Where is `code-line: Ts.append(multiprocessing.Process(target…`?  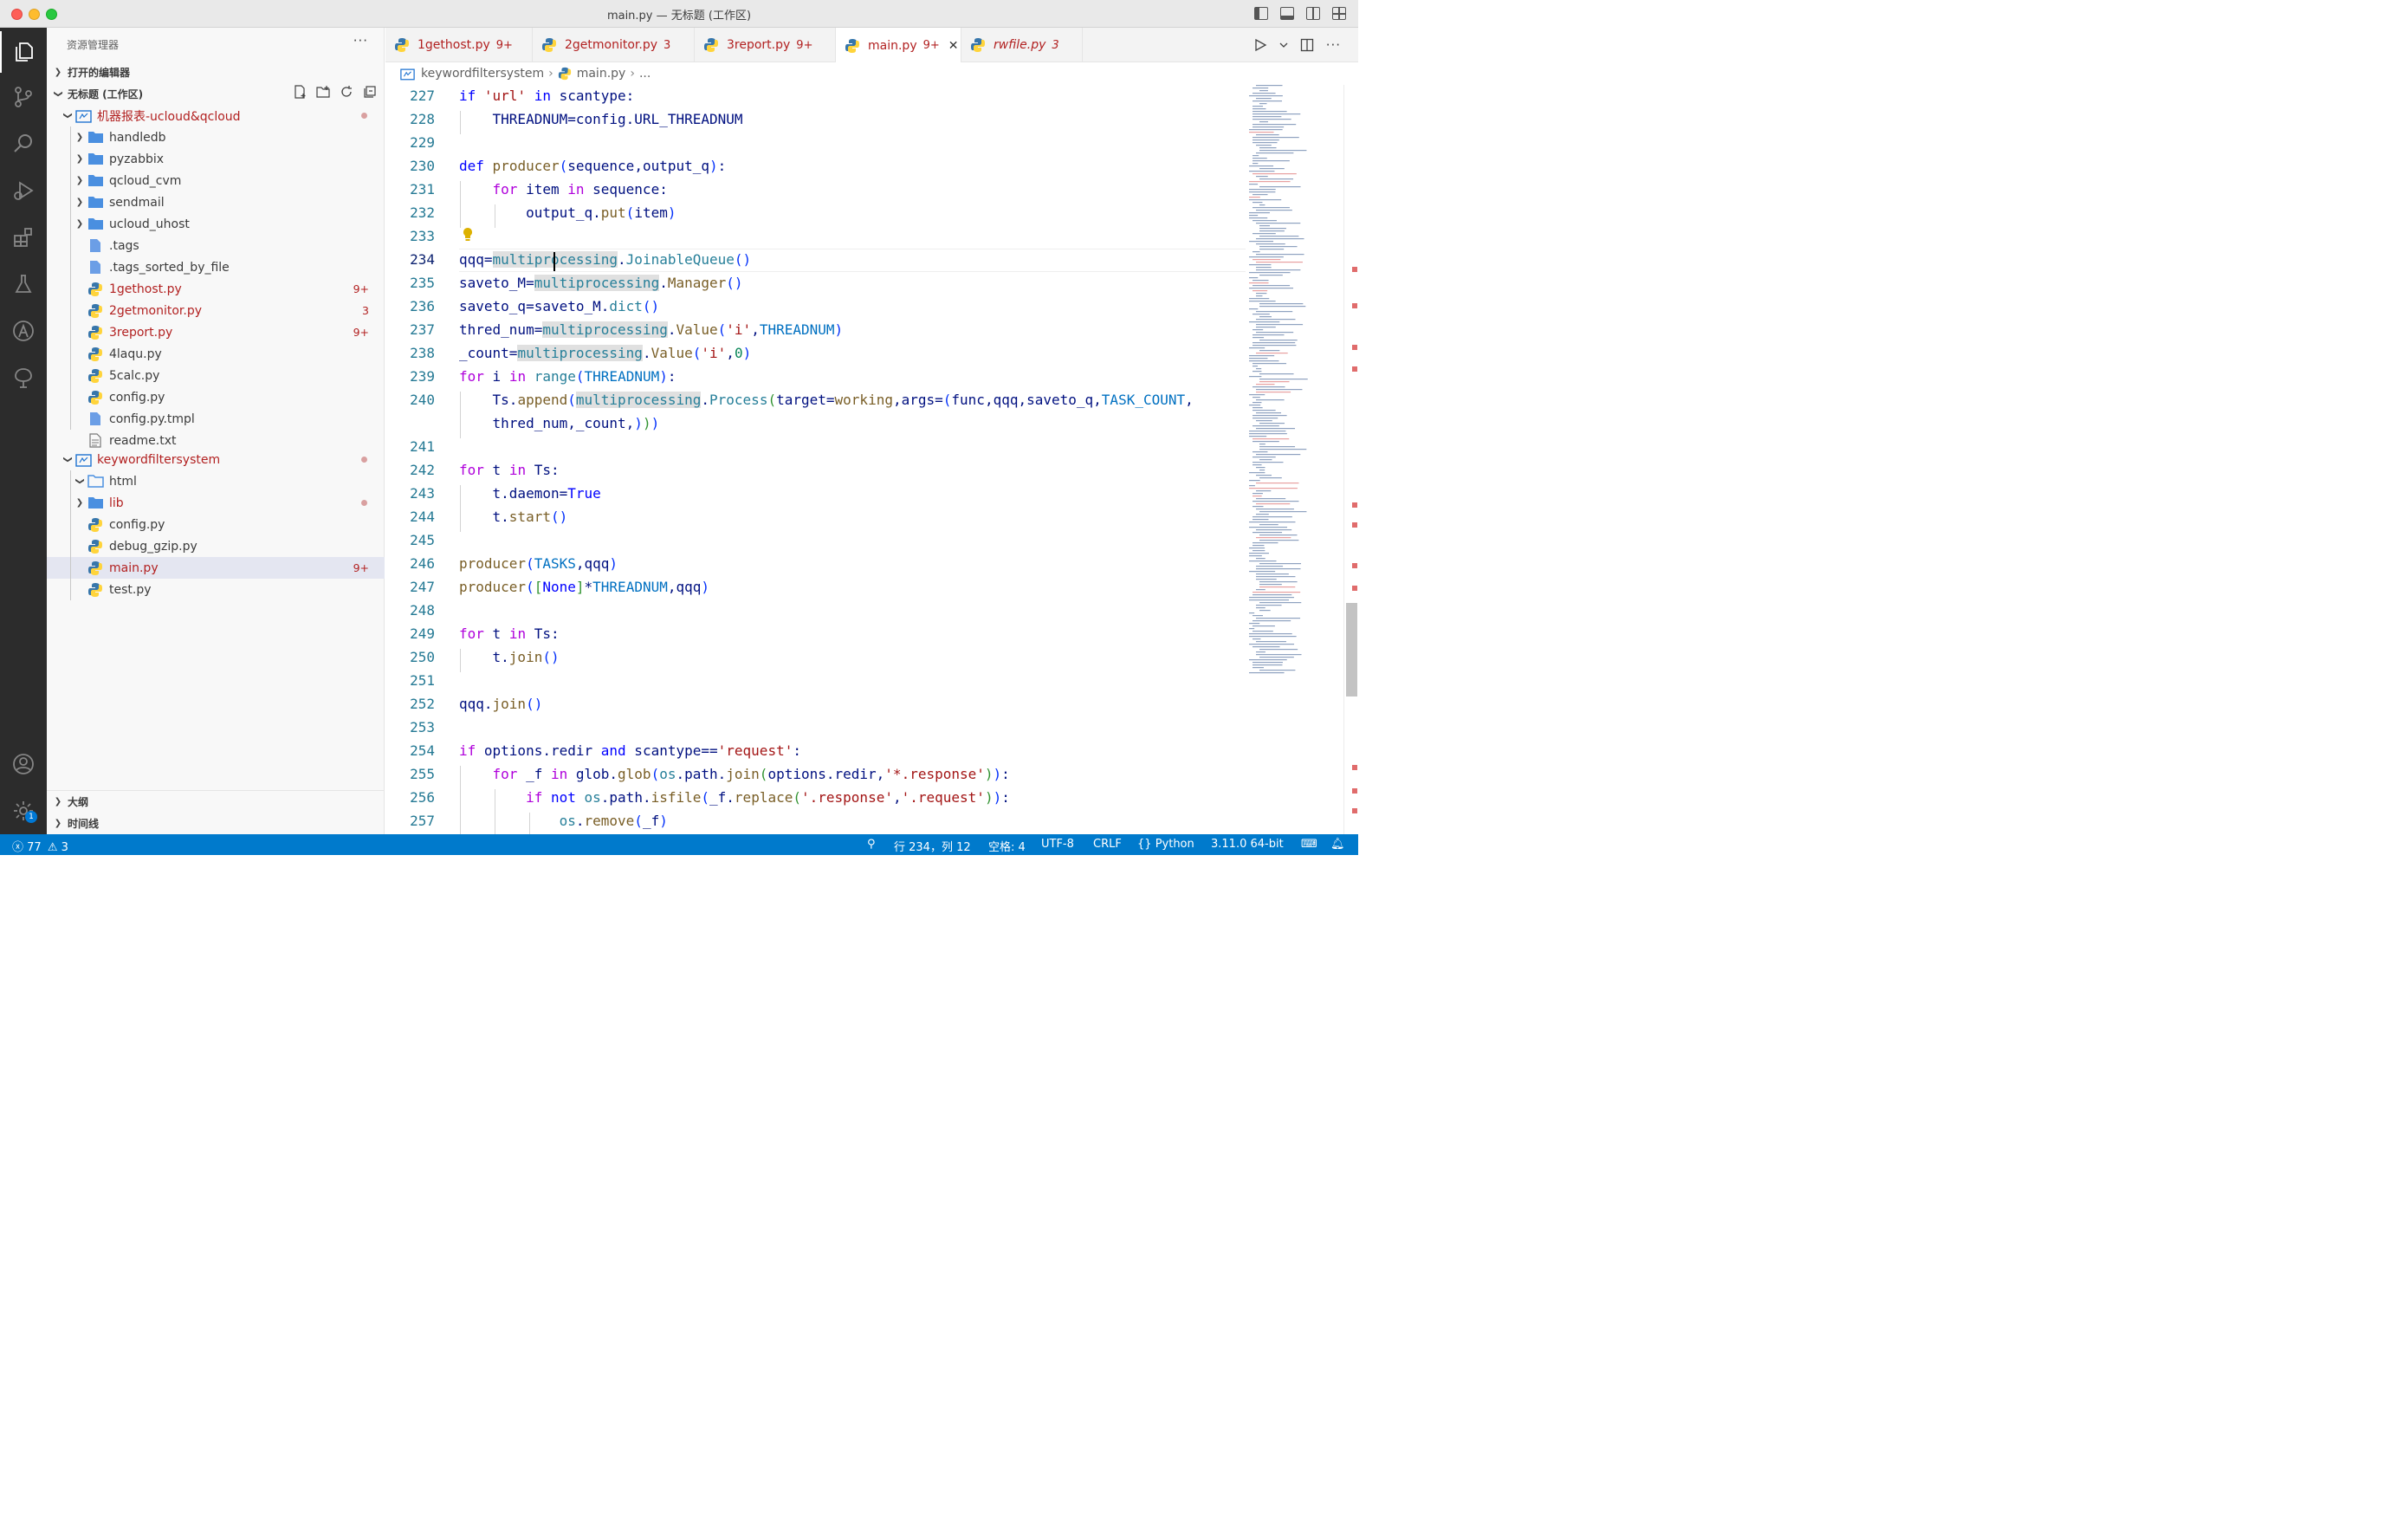
code-line: Ts.append(multiprocessing.Process(target… is located at coordinates (826, 400).